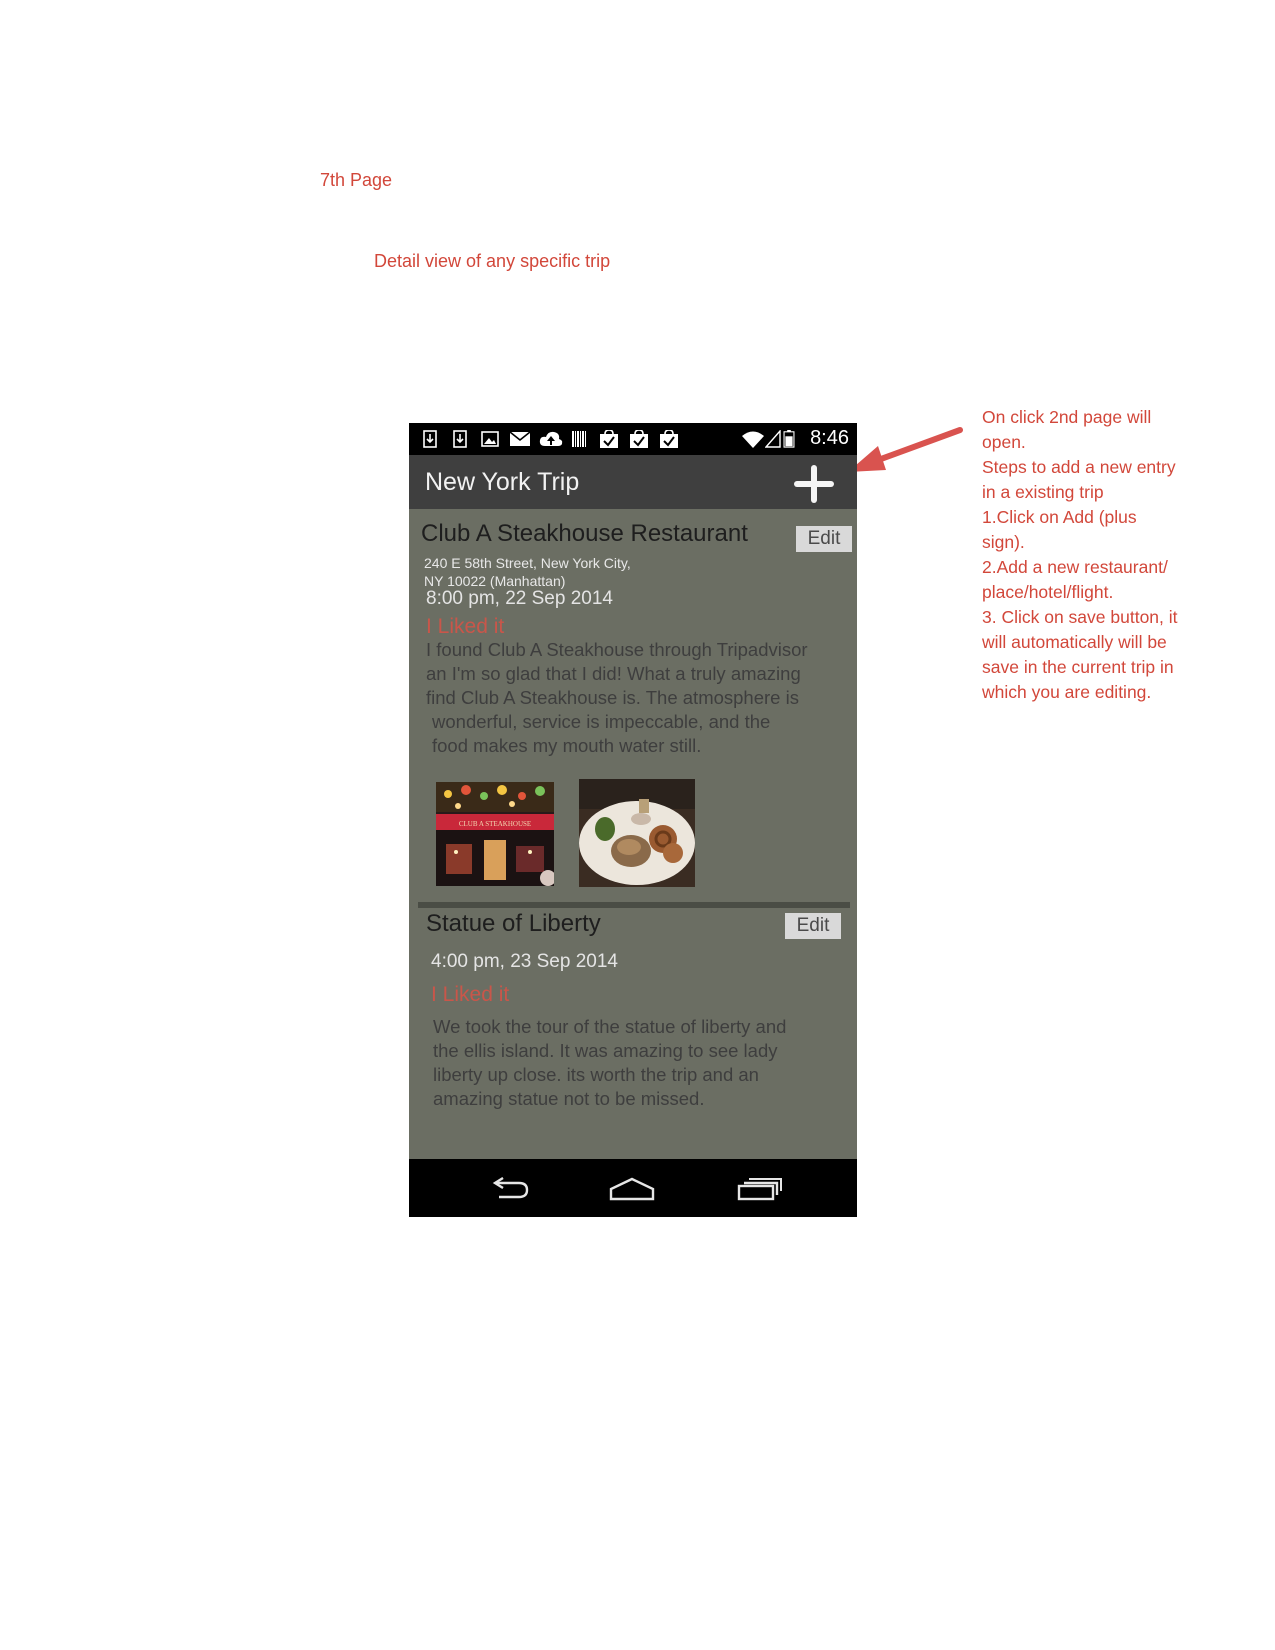  Describe the element at coordinates (789, 439) in the screenshot. I see `battery-icon` at that location.